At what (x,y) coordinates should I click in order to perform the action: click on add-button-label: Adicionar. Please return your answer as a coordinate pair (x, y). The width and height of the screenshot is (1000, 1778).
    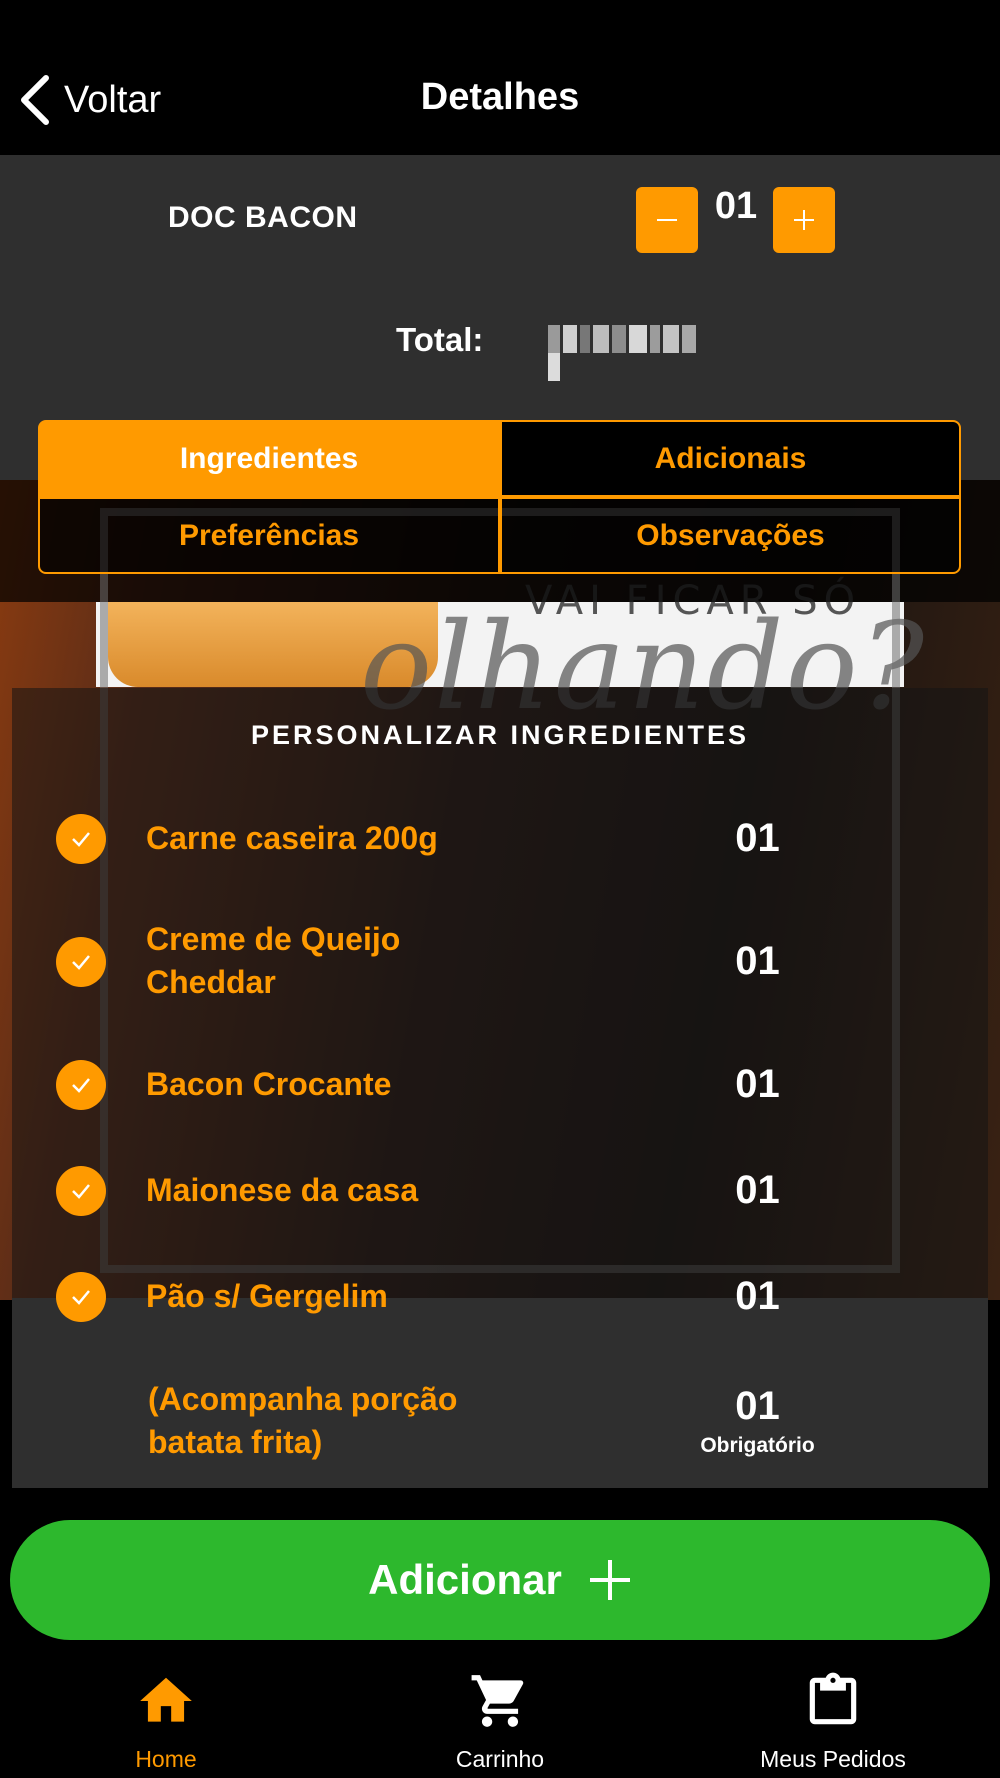
    Looking at the image, I should click on (465, 1579).